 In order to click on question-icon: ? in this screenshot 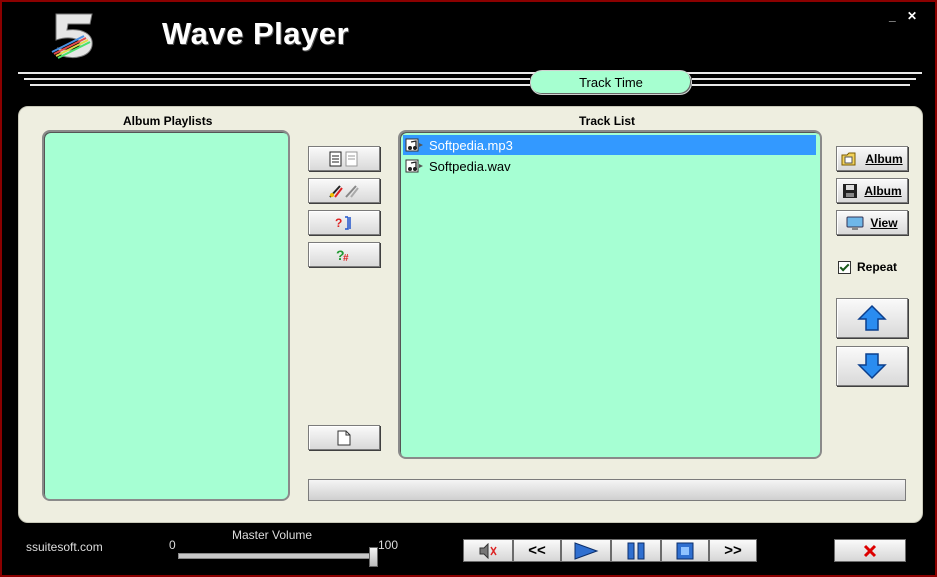, I will do `click(343, 223)`.